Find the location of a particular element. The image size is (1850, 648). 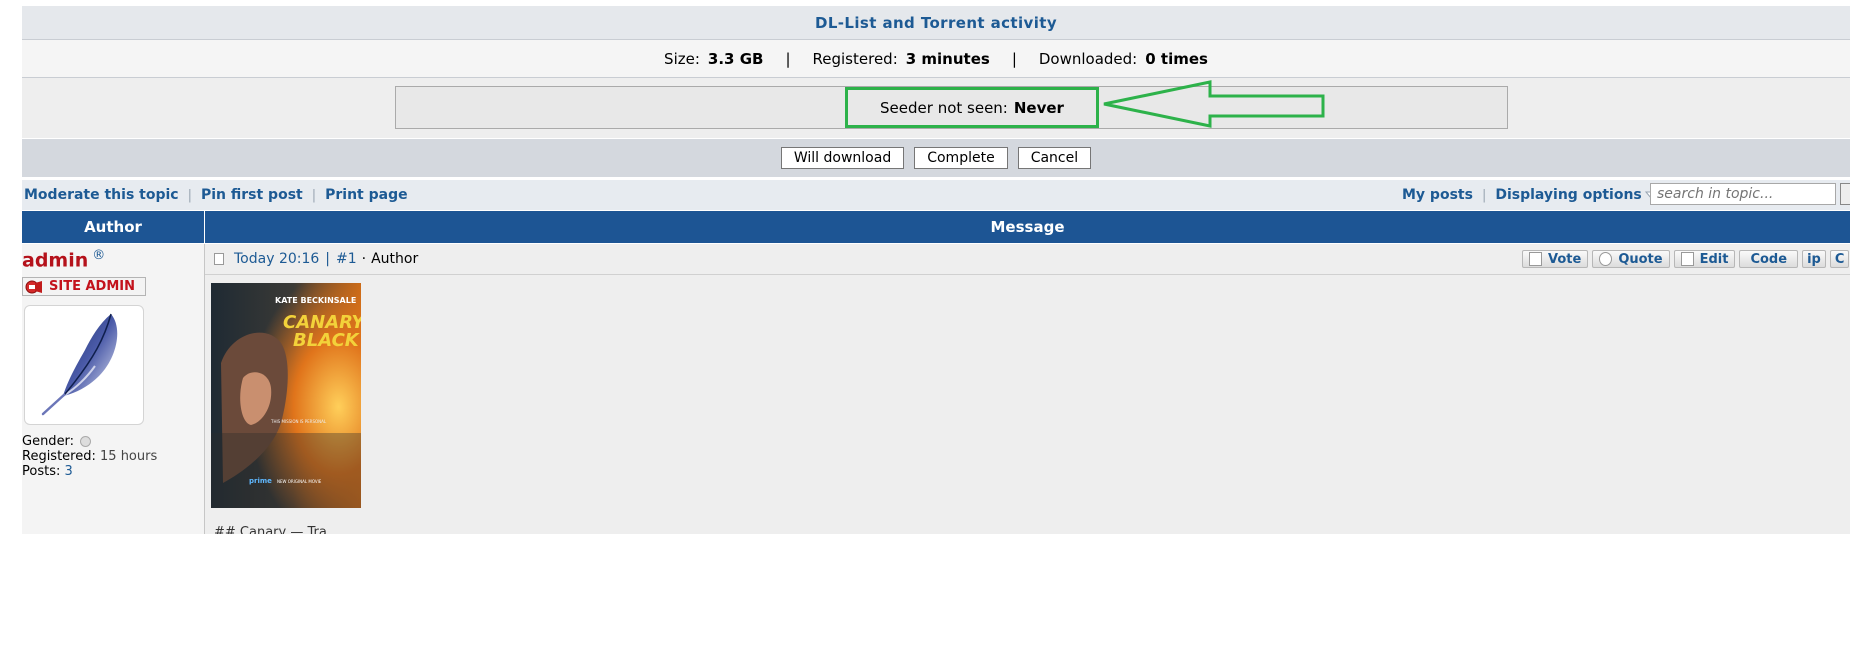

quote-button: Quote is located at coordinates (1631, 259).